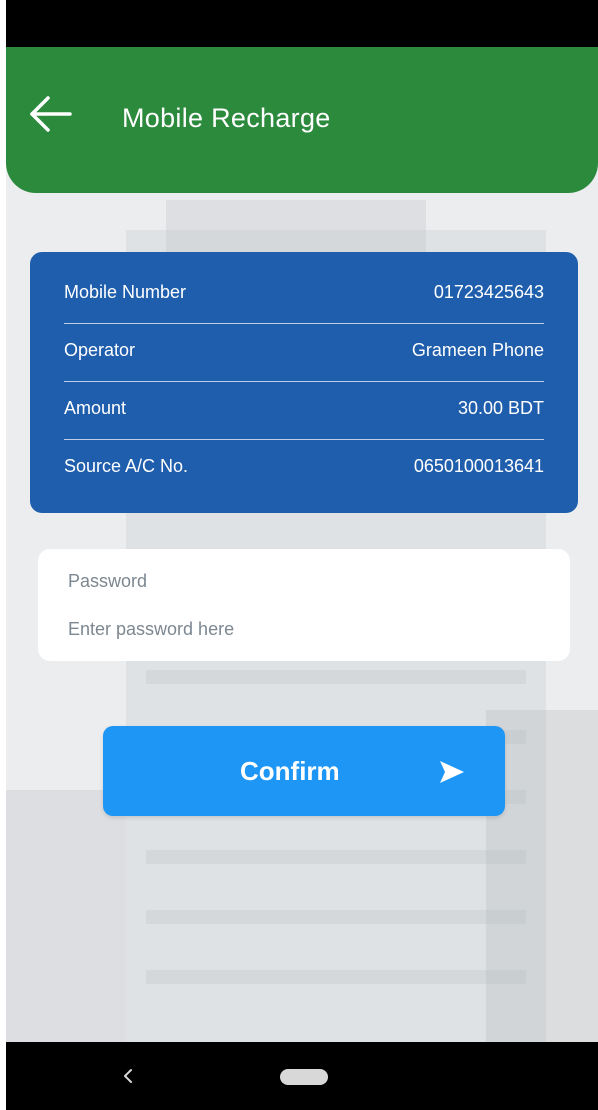 This screenshot has height=1110, width=598. What do you see at coordinates (95, 408) in the screenshot?
I see `summary-label: Amount` at bounding box center [95, 408].